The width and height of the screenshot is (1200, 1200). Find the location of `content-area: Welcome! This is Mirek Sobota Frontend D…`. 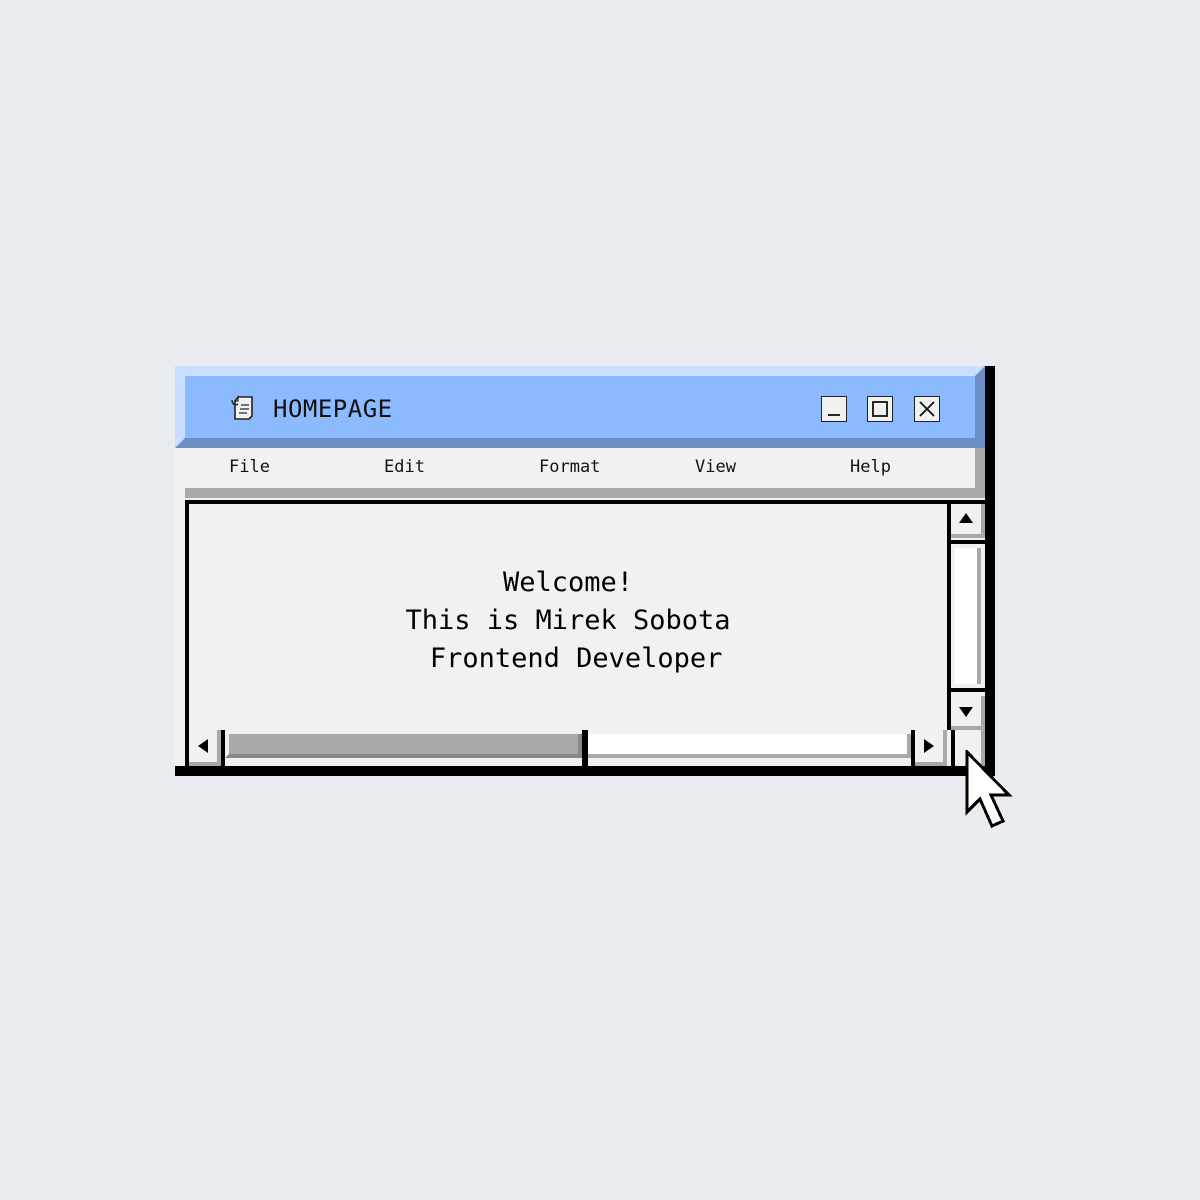

content-area: Welcome! This is Mirek Sobota Frontend D… is located at coordinates (568, 617).